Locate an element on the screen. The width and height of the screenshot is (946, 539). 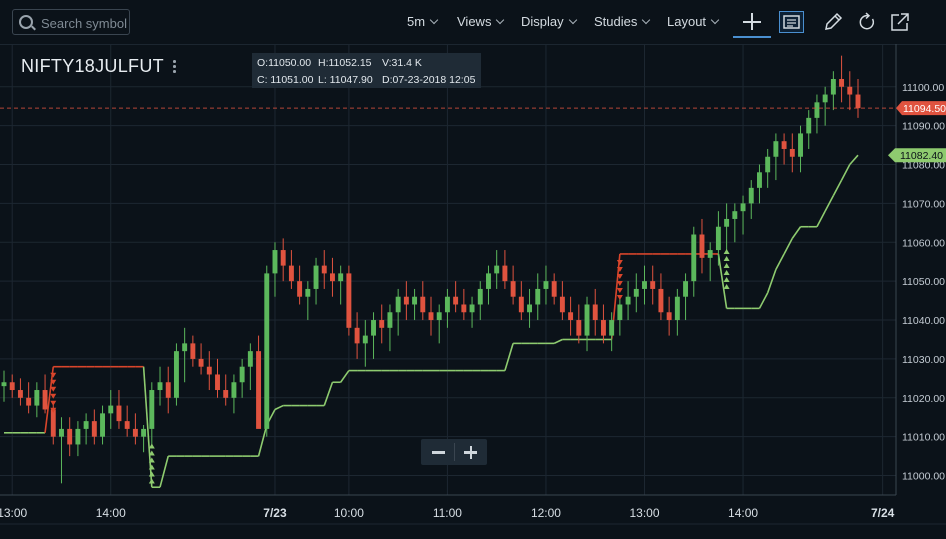
layout-menu: Layout is located at coordinates (693, 21).